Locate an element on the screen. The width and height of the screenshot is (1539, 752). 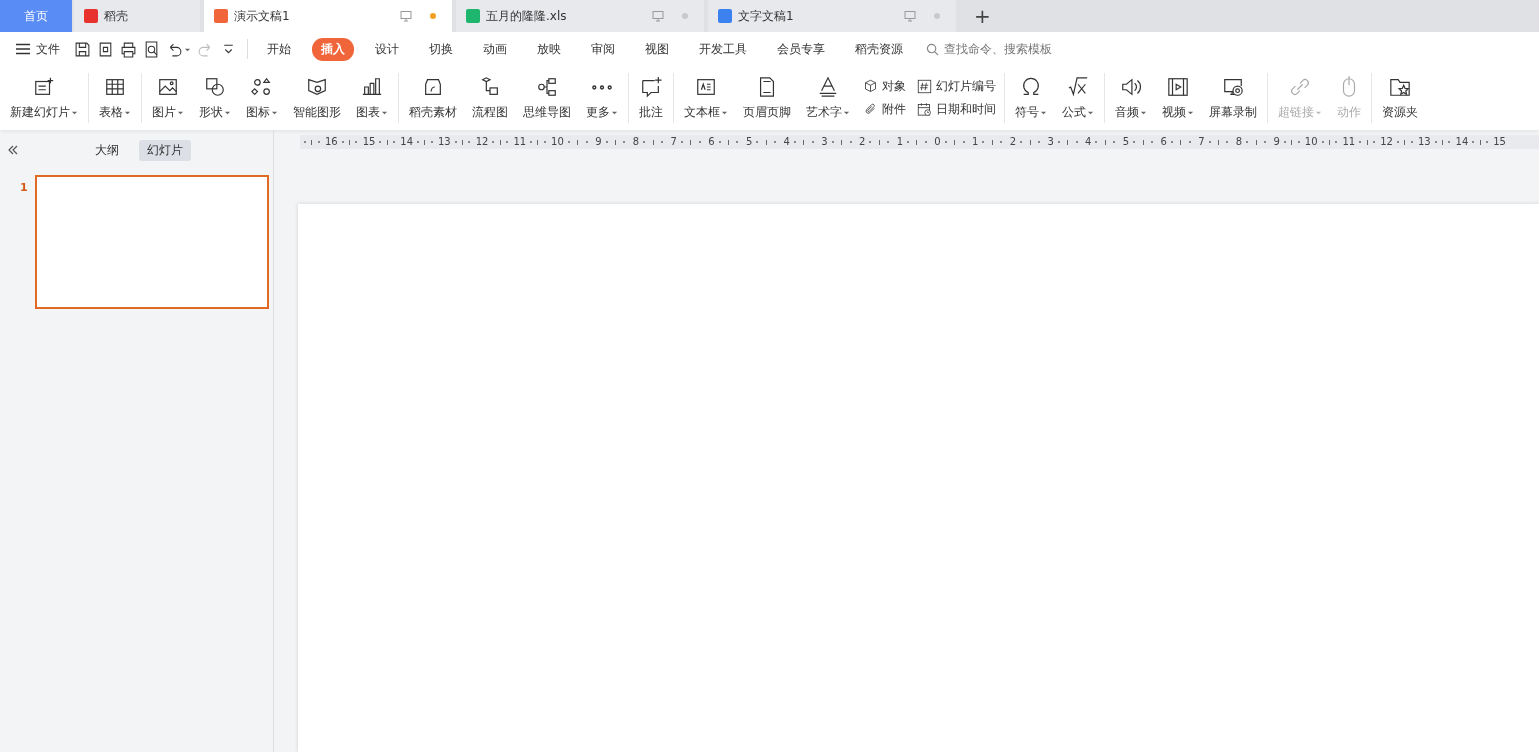
new-tab-button: + is located at coordinates (982, 16).